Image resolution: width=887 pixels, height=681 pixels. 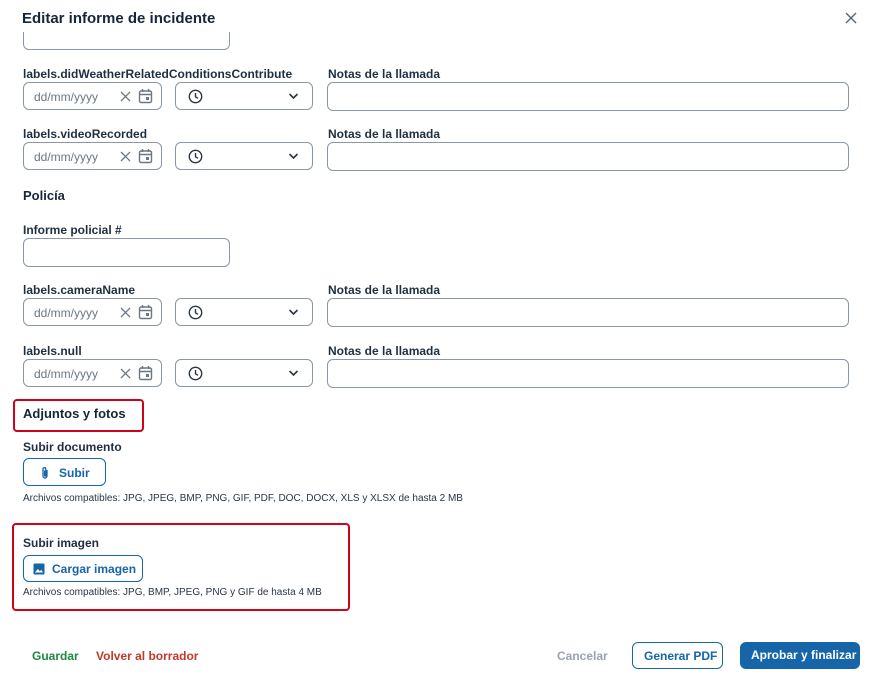 What do you see at coordinates (804, 655) in the screenshot?
I see `approve-finalize-label: Aprobar y finalizar` at bounding box center [804, 655].